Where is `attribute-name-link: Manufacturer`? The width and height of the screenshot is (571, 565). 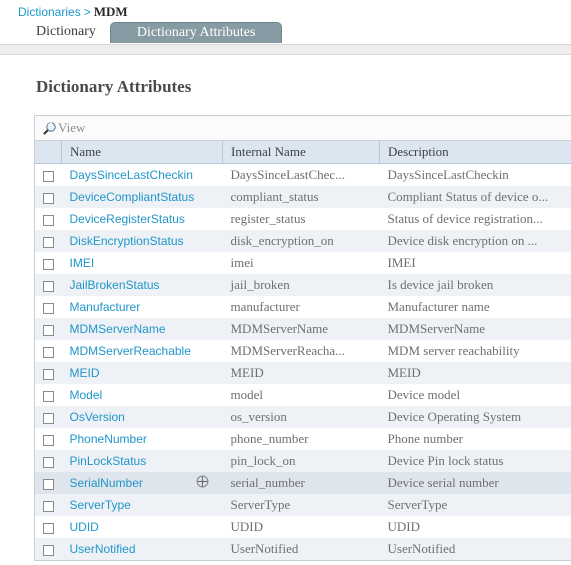
attribute-name-link: Manufacturer is located at coordinates (105, 307).